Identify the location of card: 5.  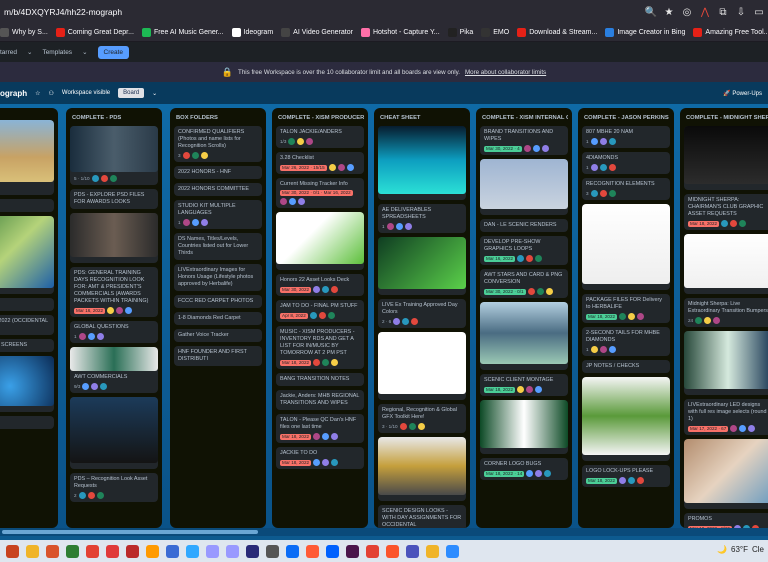
(27, 157).